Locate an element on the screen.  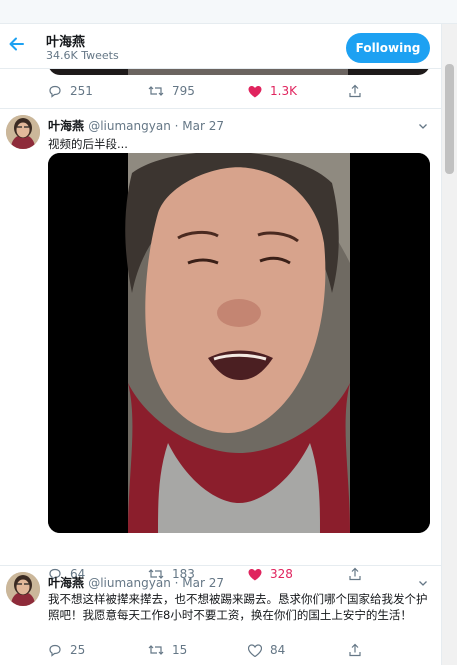
heart-outline-icon is located at coordinates (255, 650).